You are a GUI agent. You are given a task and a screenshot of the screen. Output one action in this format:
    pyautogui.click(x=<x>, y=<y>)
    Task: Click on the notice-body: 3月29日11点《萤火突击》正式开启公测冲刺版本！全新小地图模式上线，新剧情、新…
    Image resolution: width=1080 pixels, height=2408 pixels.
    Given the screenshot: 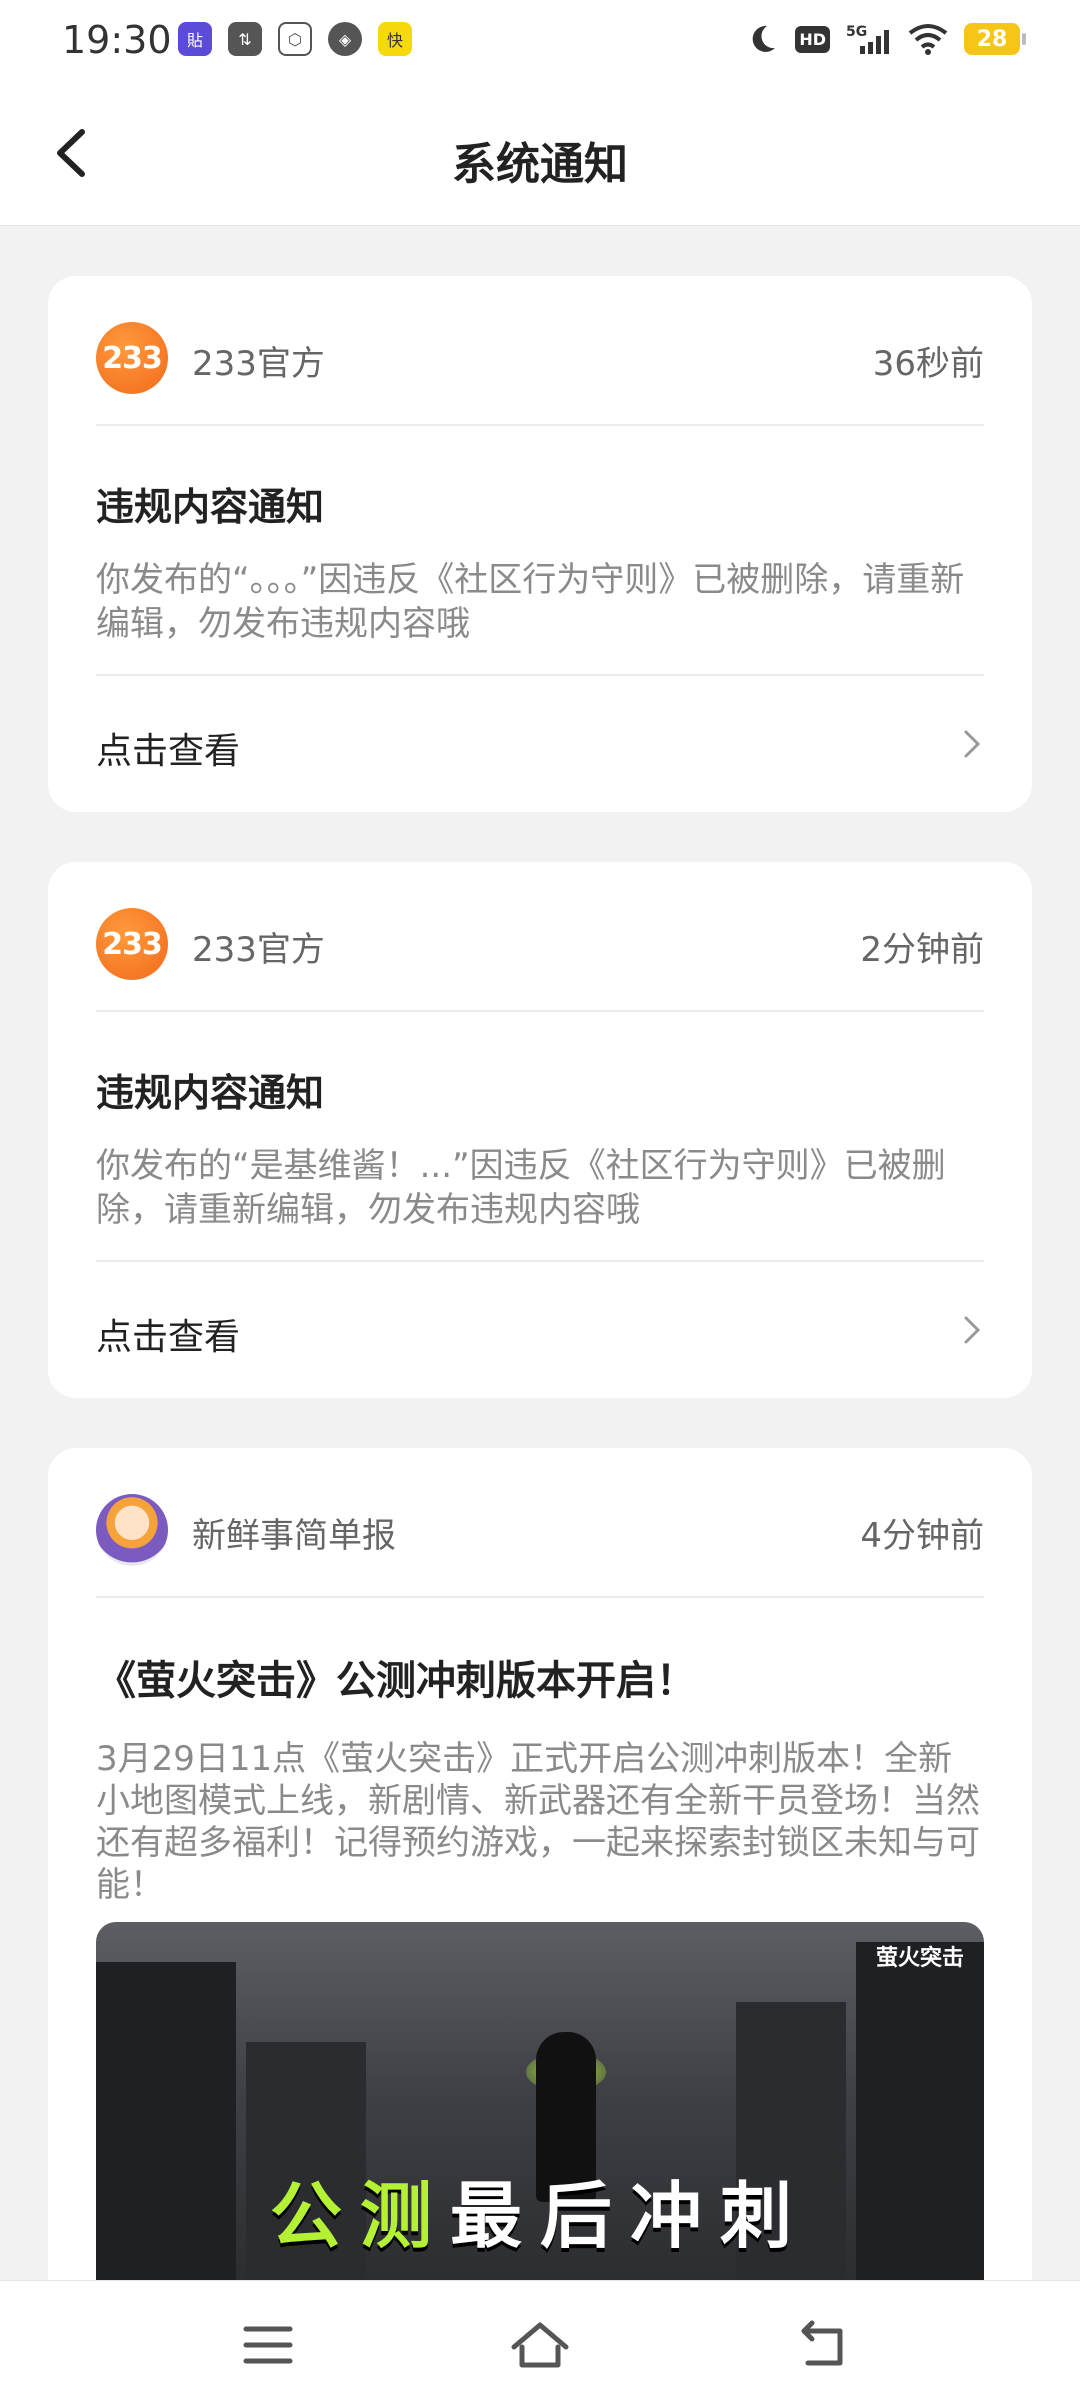 What is the action you would take?
    pyautogui.click(x=538, y=1822)
    